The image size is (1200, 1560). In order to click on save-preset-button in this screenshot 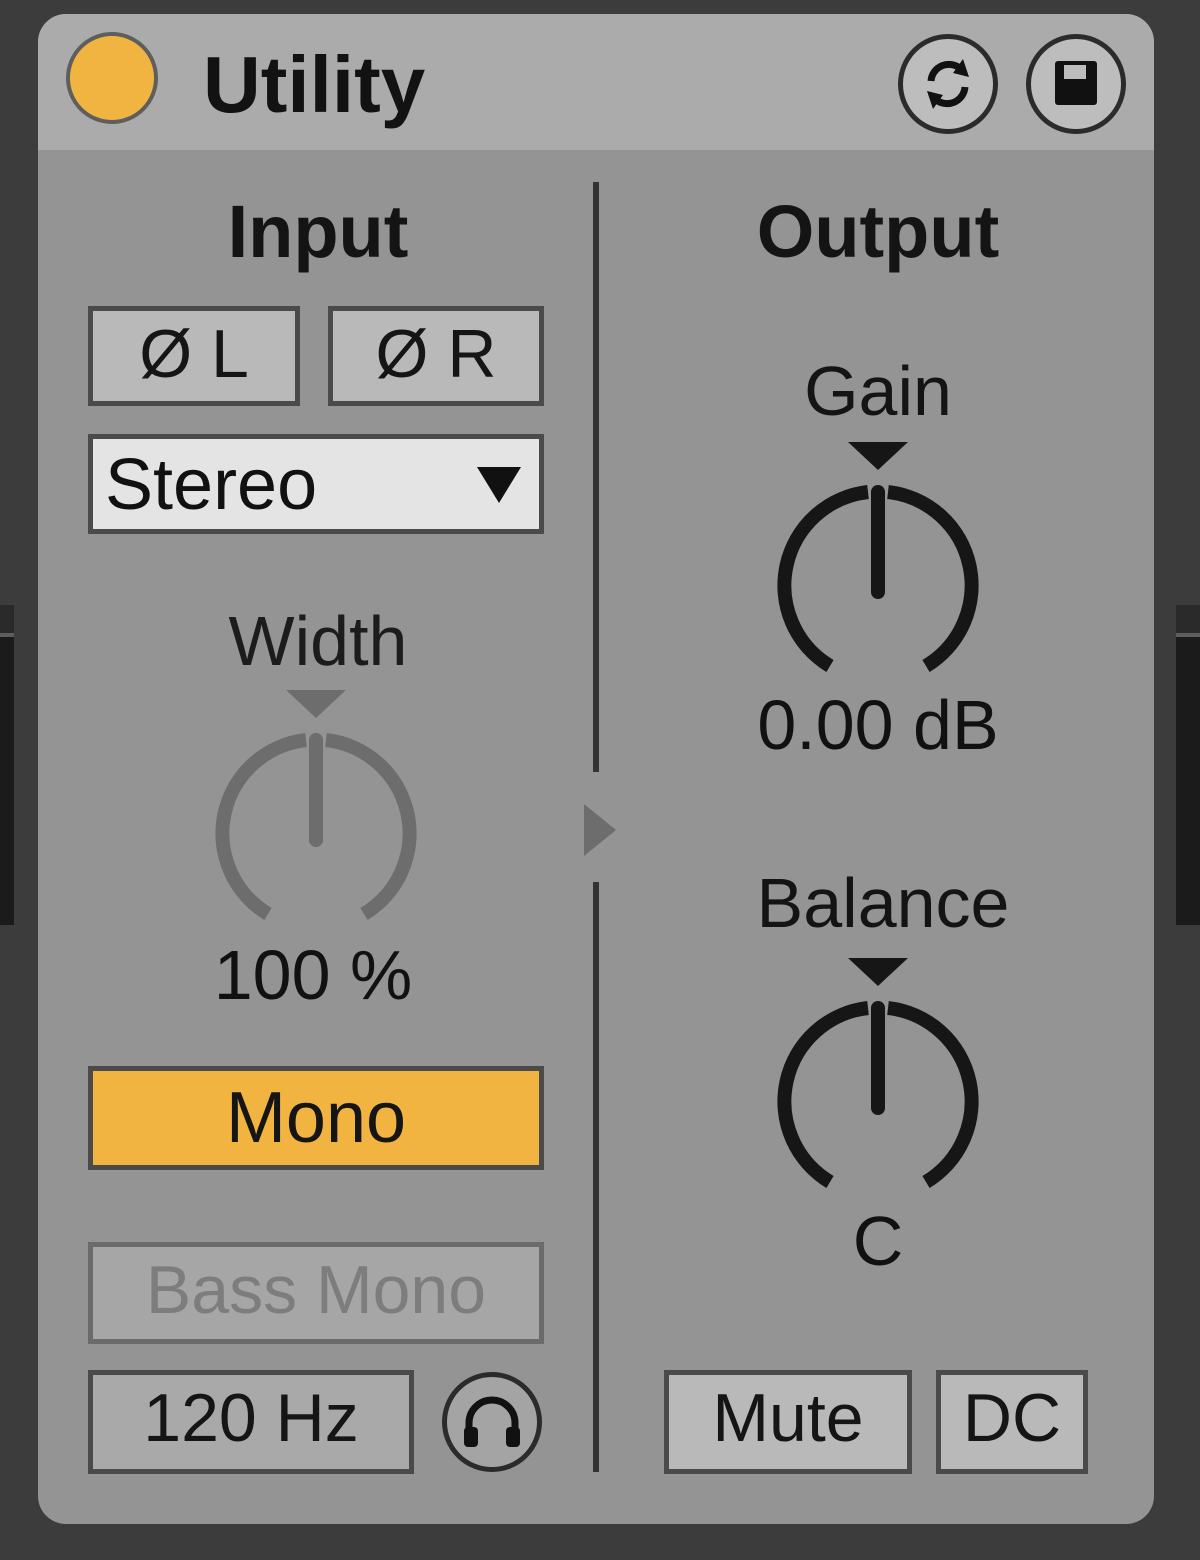, I will do `click(1076, 84)`.